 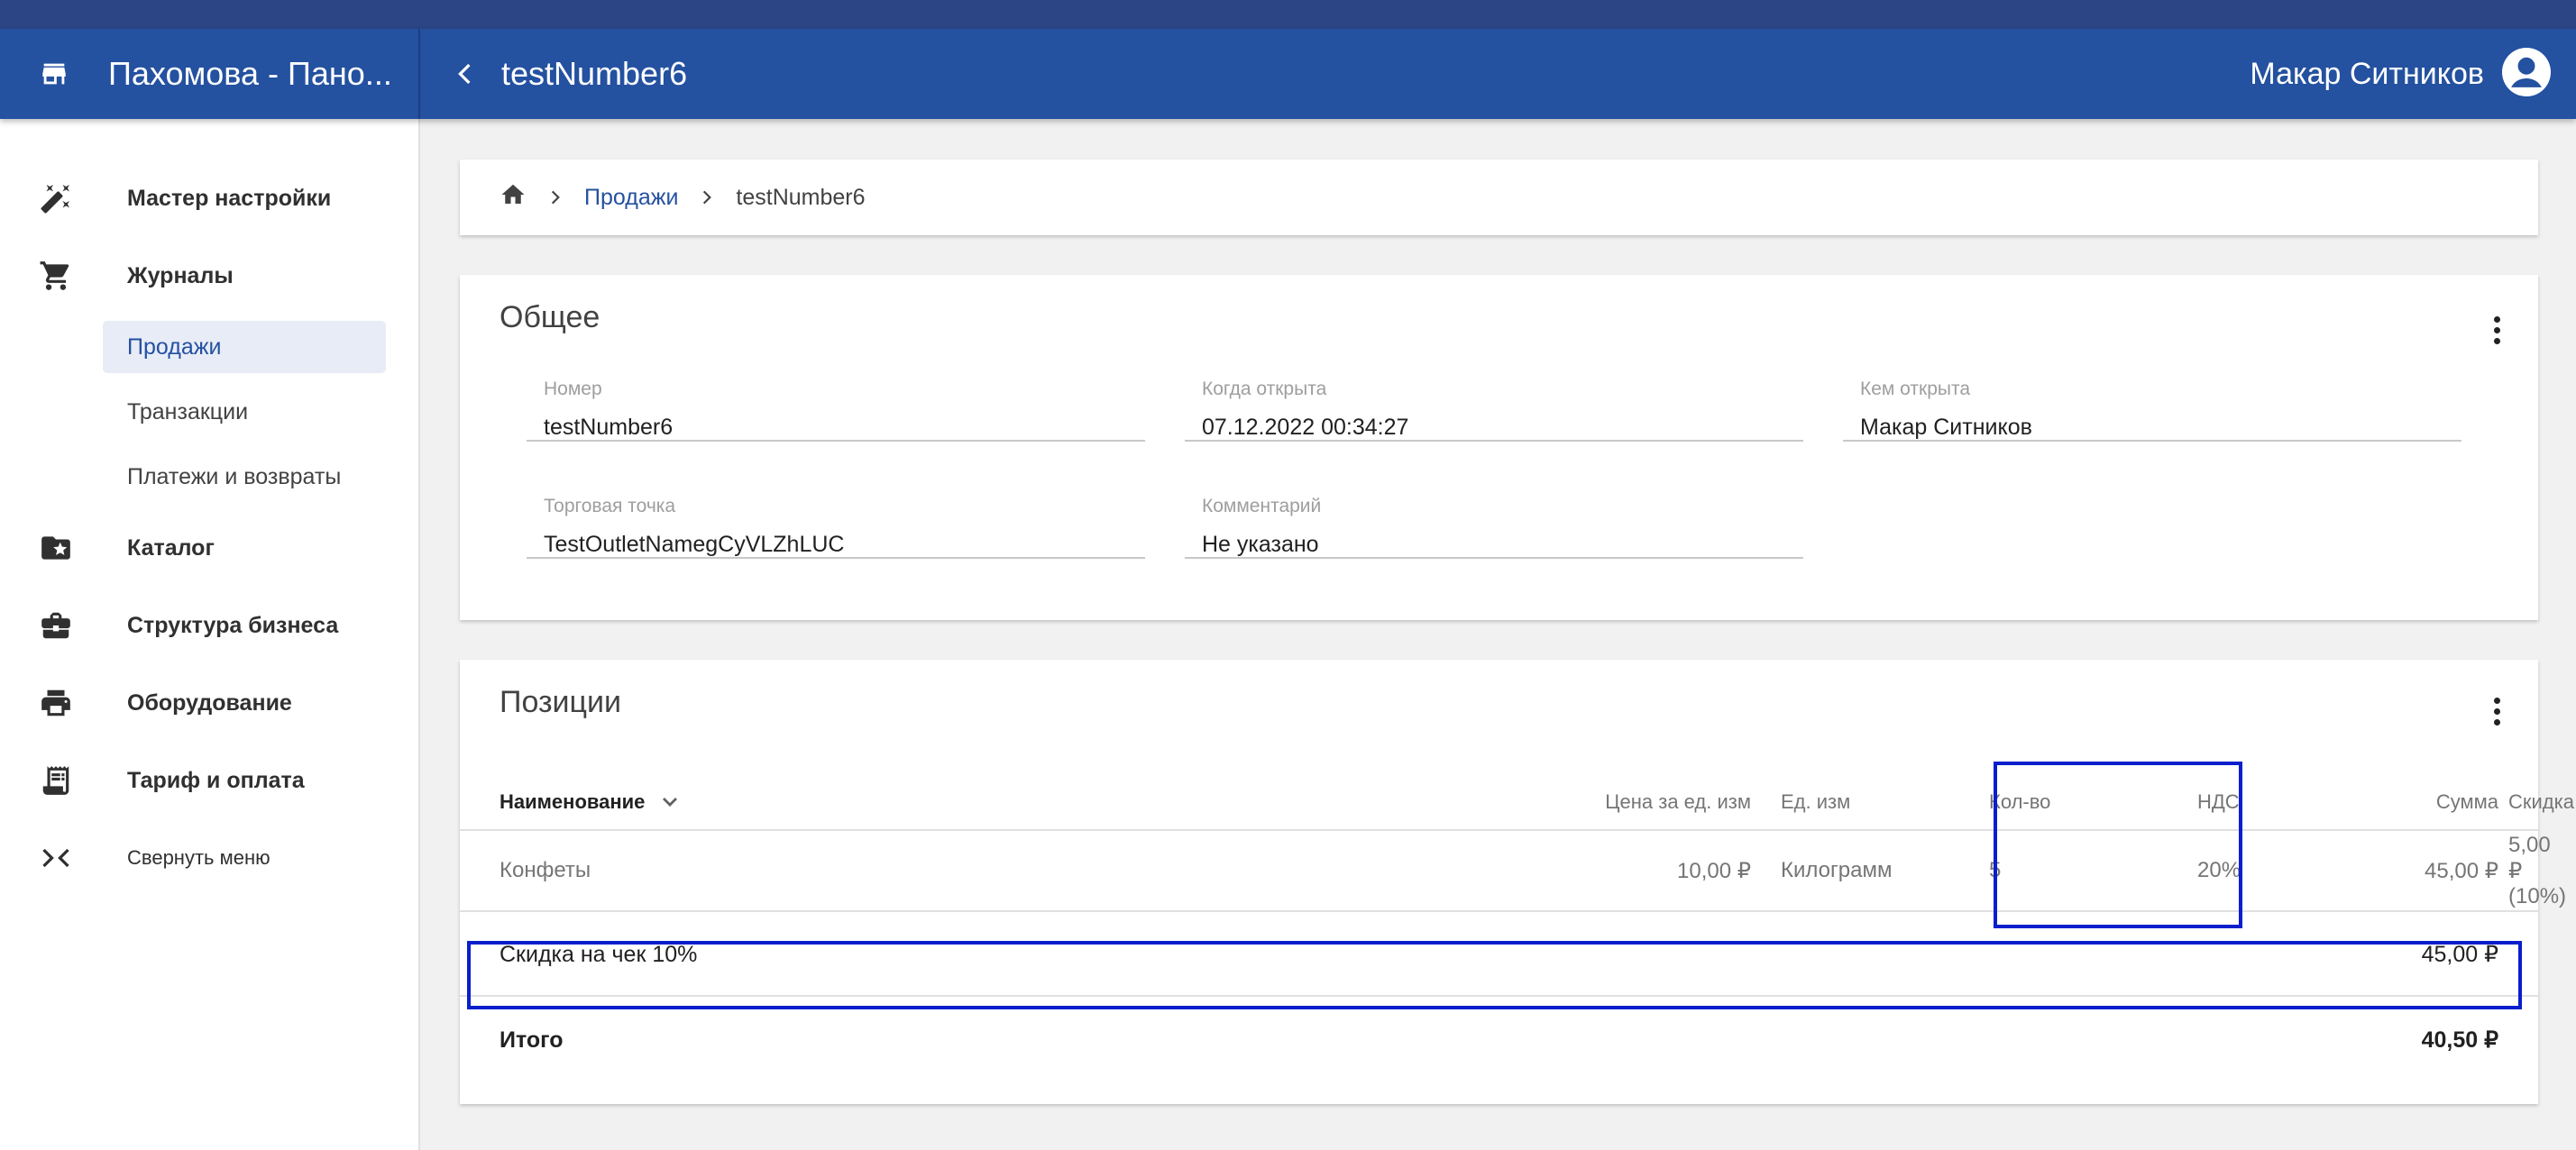 What do you see at coordinates (2367, 73) in the screenshot?
I see `user-name: Макар Ситников` at bounding box center [2367, 73].